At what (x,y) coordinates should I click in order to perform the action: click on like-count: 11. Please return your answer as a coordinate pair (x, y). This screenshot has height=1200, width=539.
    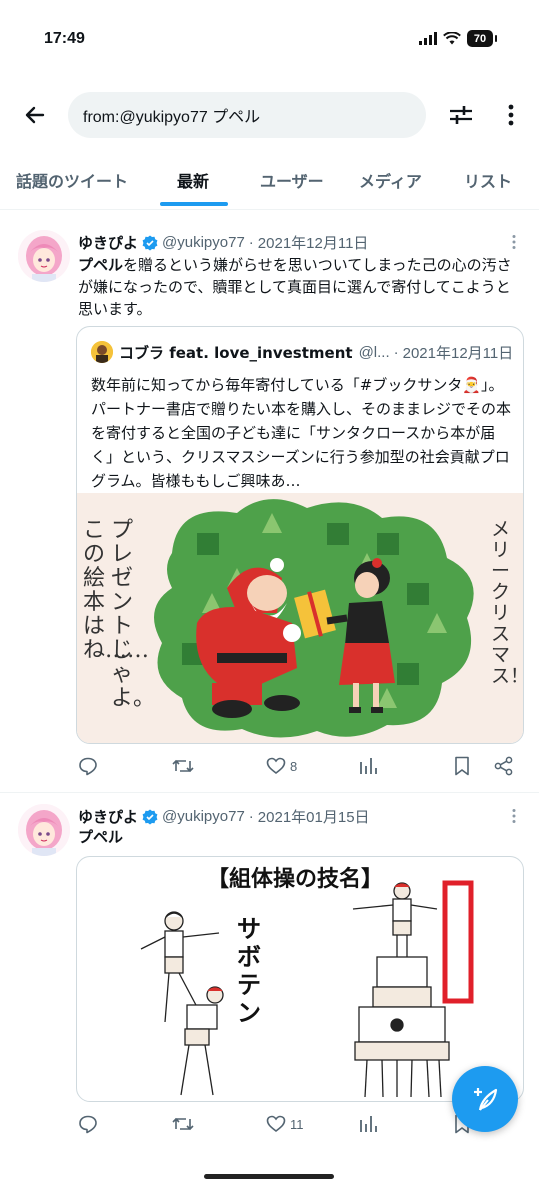
    Looking at the image, I should click on (297, 1124).